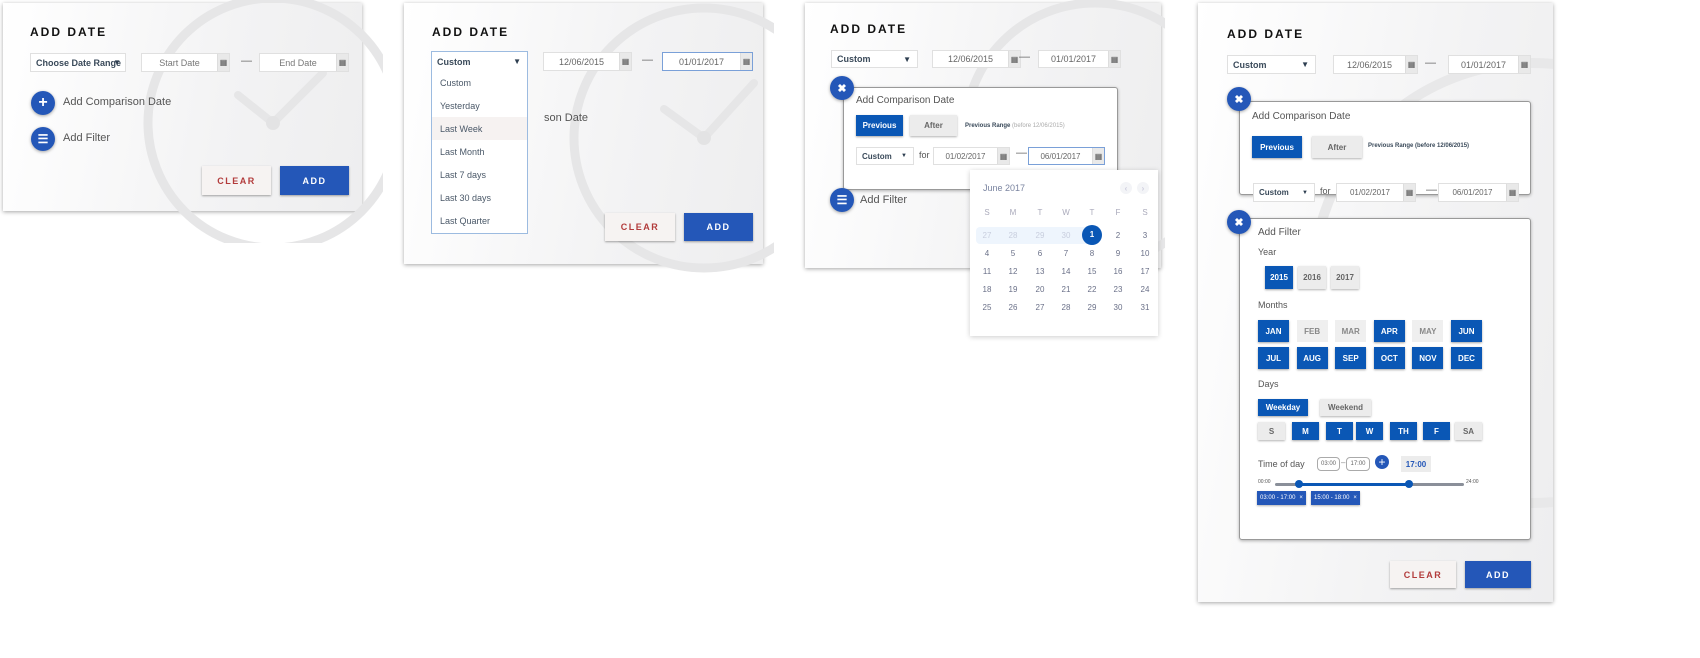 Image resolution: width=1700 pixels, height=658 pixels. I want to click on calendar-day: 26, so click(1013, 307).